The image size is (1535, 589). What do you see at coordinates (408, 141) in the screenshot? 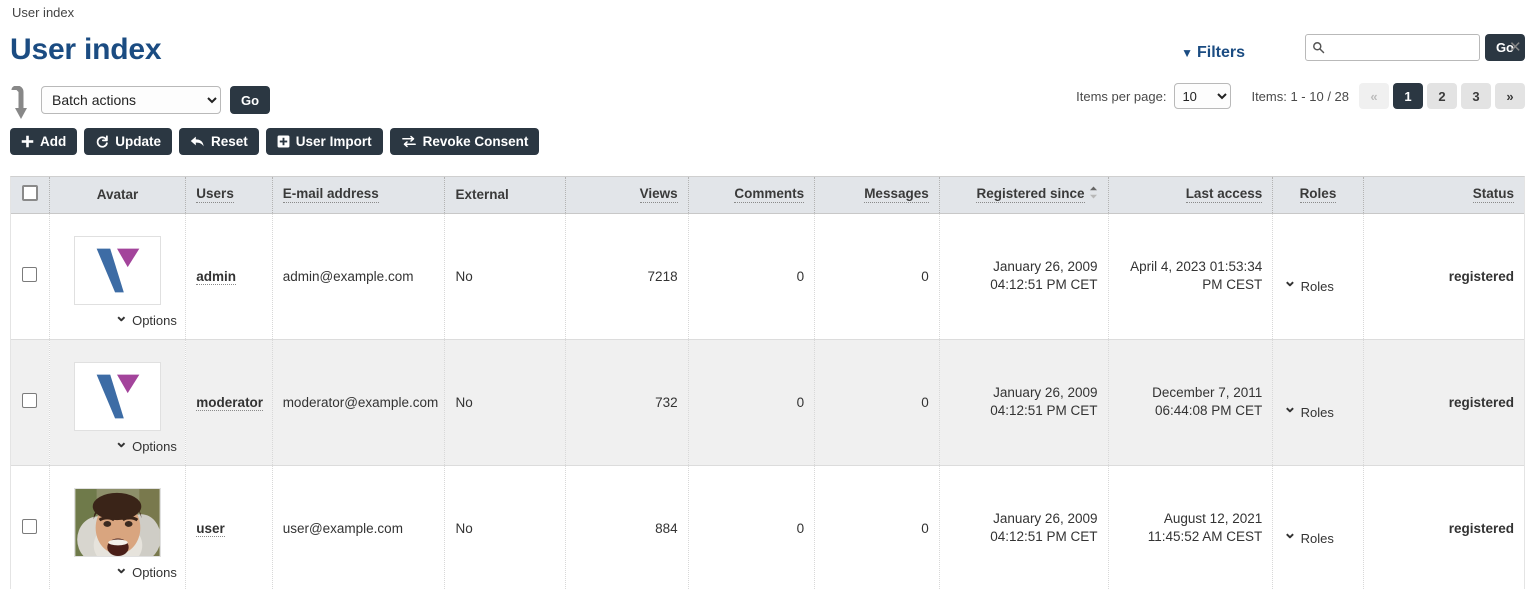
I see `revoke-icon` at bounding box center [408, 141].